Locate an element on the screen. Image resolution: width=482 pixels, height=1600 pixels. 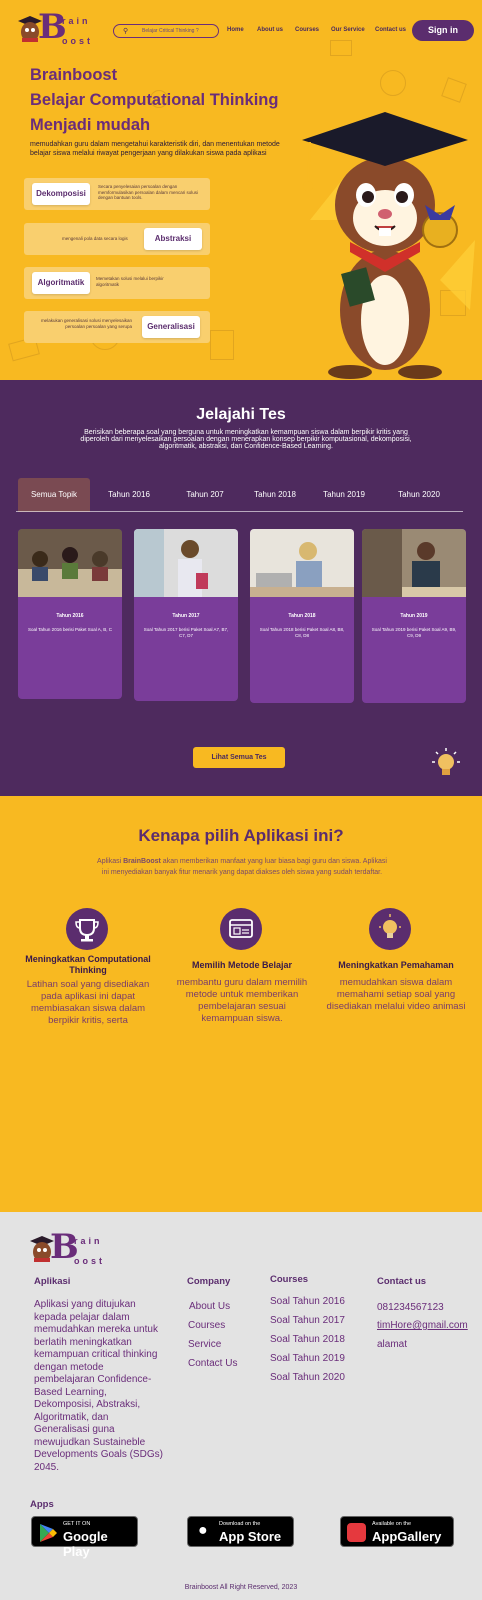
app-store-badge: ● Download on the App Store is located at coordinates (240, 1531).